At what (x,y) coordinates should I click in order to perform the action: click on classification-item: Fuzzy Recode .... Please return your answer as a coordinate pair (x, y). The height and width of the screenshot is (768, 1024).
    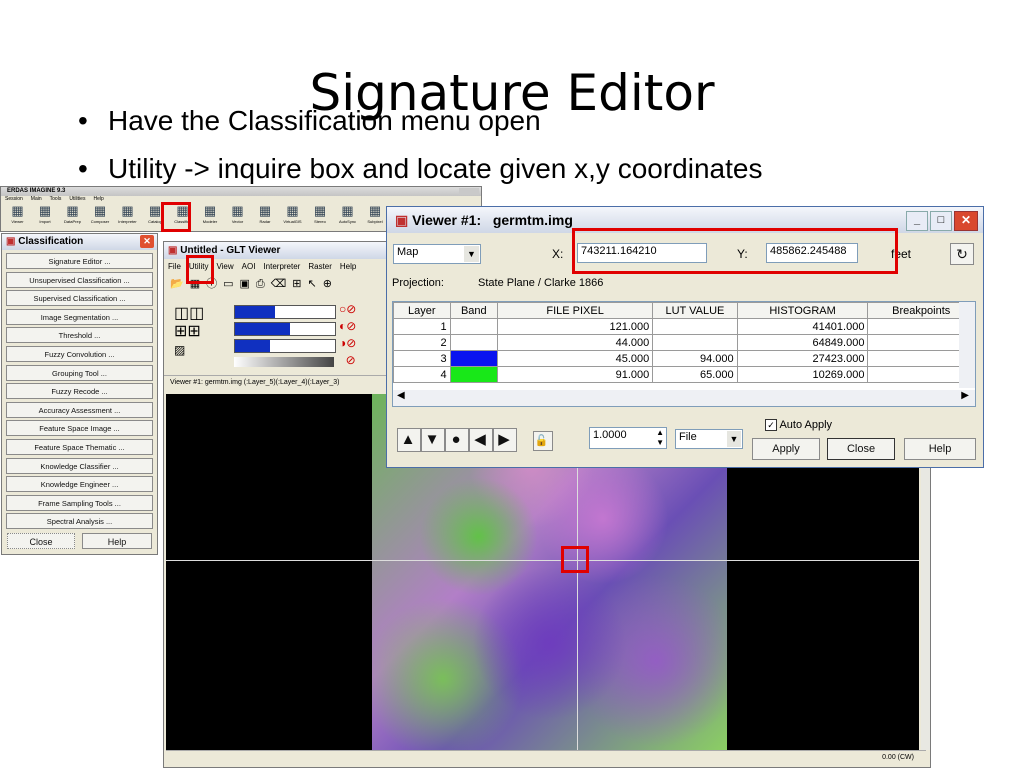
    Looking at the image, I should click on (79, 391).